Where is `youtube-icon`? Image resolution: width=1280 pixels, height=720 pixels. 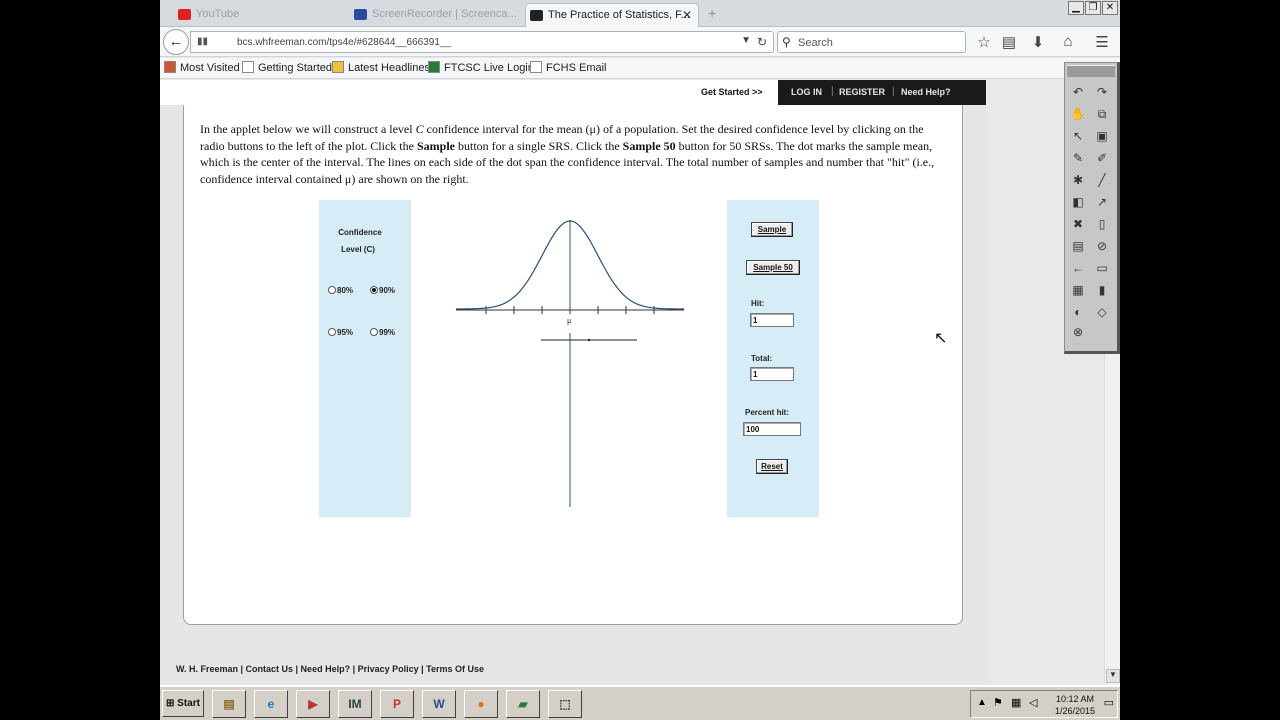 youtube-icon is located at coordinates (184, 14).